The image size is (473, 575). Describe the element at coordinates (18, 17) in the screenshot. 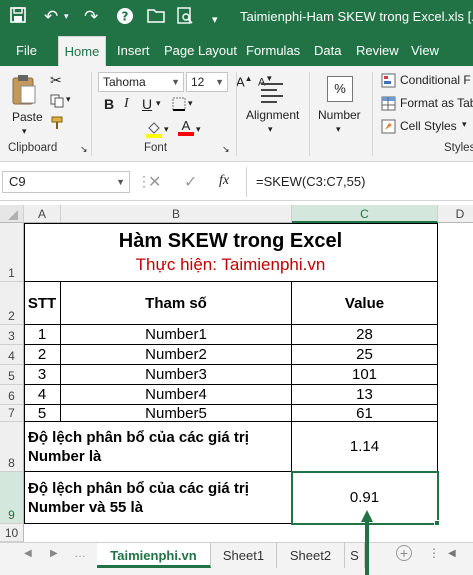

I see `save-icon` at that location.